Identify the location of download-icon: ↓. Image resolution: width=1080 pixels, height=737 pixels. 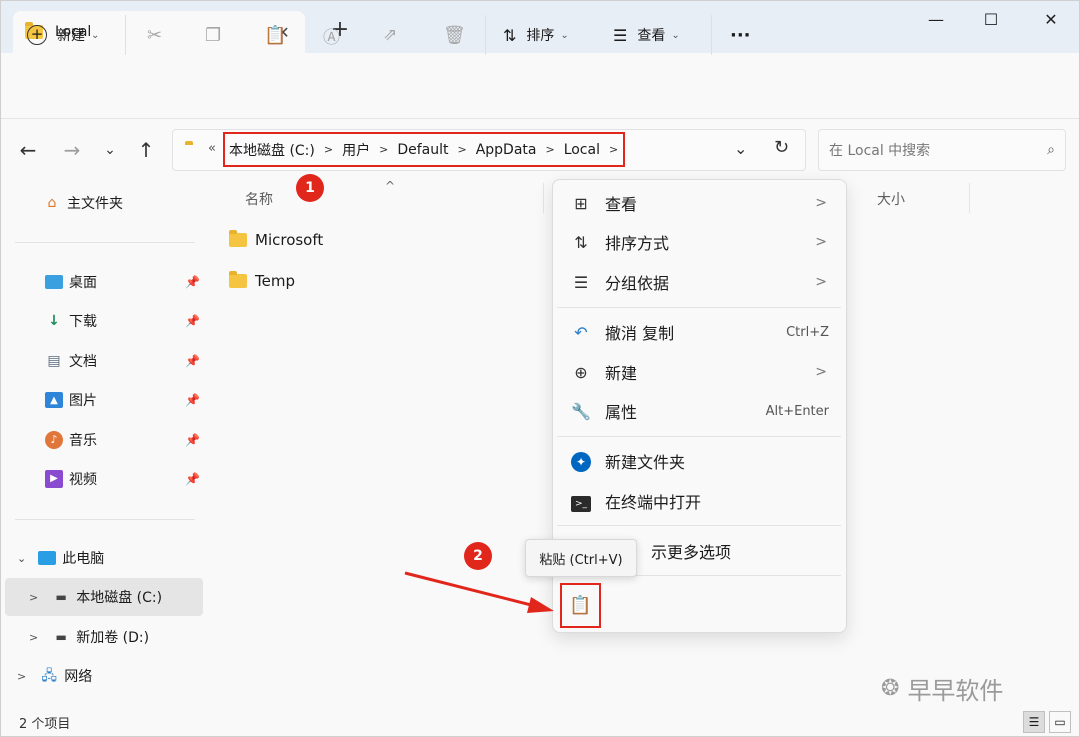
(54, 321).